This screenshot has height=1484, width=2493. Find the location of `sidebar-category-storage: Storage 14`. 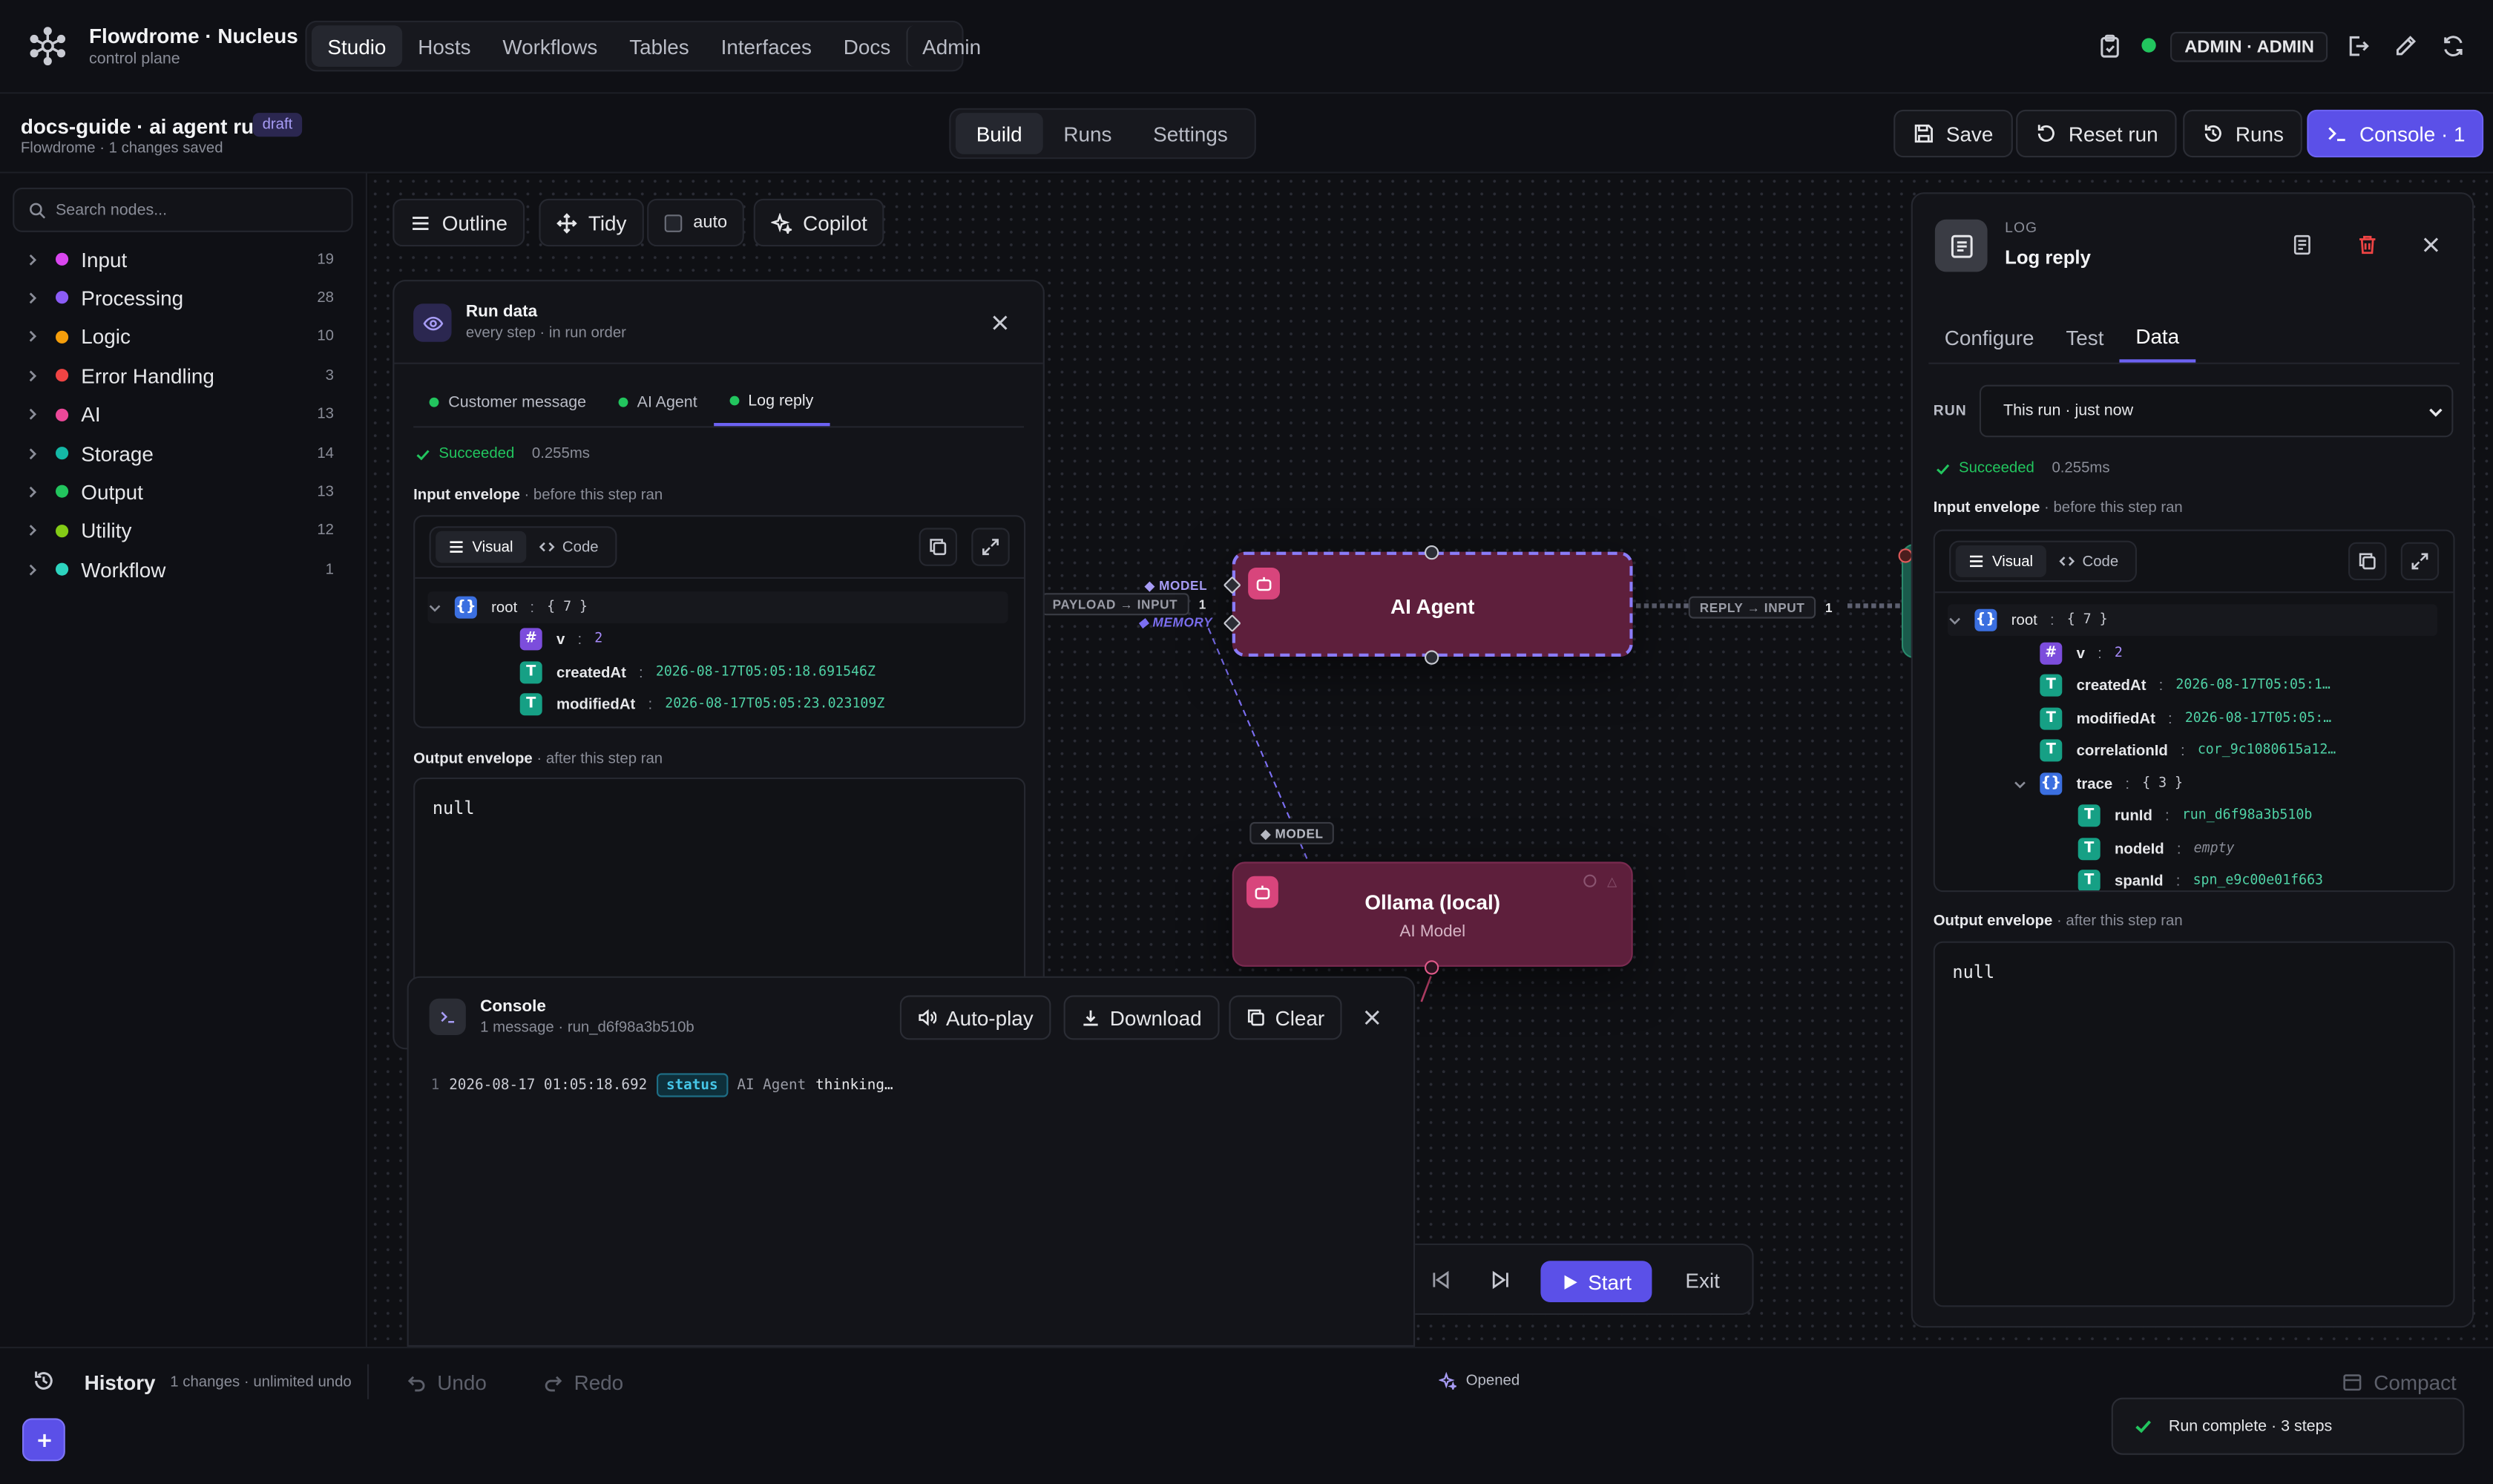

sidebar-category-storage: Storage 14 is located at coordinates (183, 453).